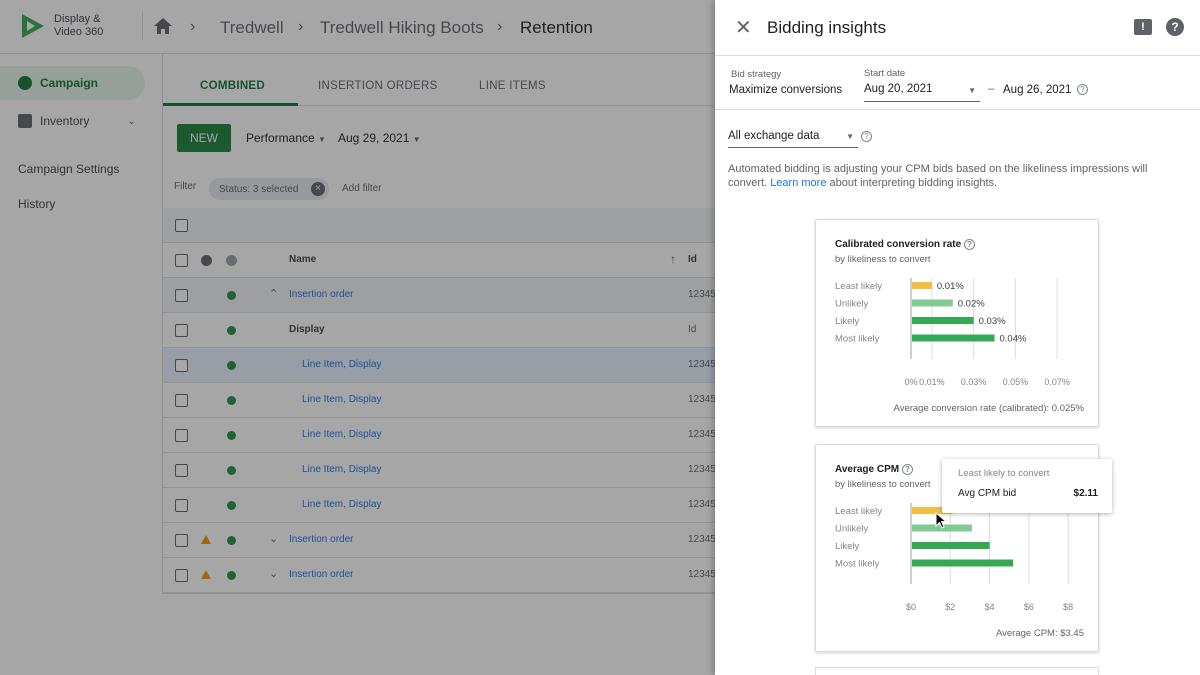  I want to click on x-tick-label: 0.07%, so click(1057, 382).